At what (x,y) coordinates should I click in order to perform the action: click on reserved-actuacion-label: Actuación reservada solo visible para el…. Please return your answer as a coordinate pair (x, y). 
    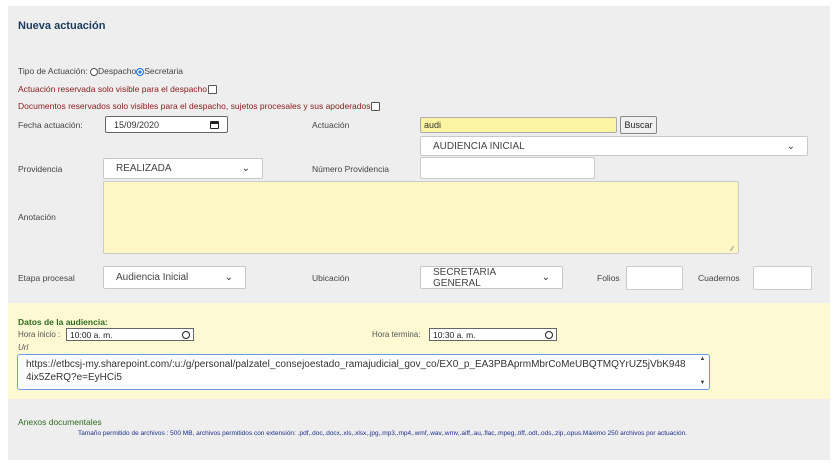
    Looking at the image, I should click on (113, 89).